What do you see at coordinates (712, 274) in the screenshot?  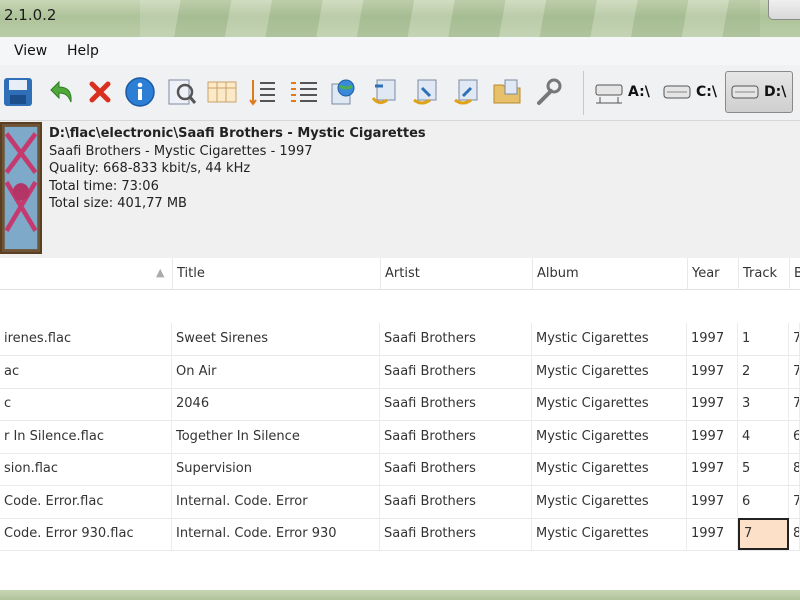 I see `column-header-year: Year` at bounding box center [712, 274].